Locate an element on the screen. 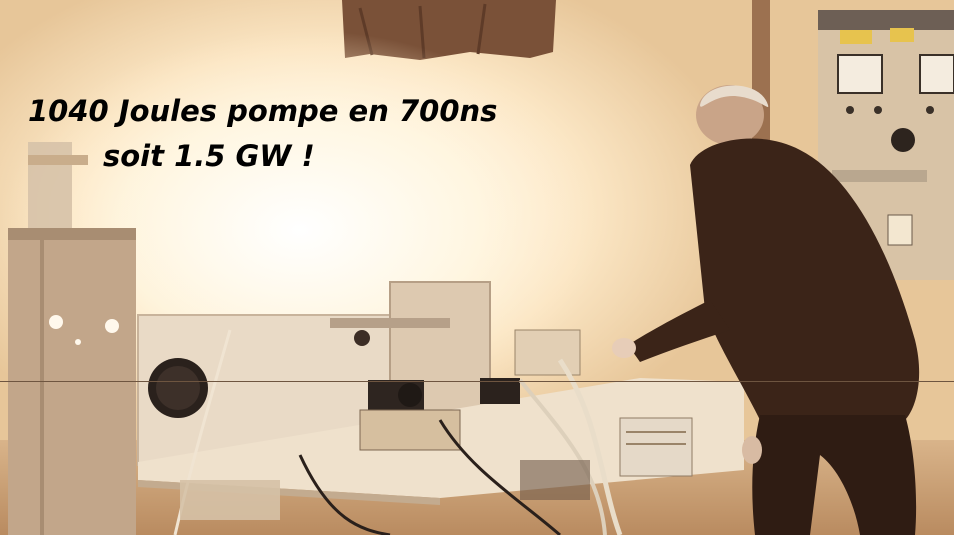  power-supply is located at coordinates (656, 447).